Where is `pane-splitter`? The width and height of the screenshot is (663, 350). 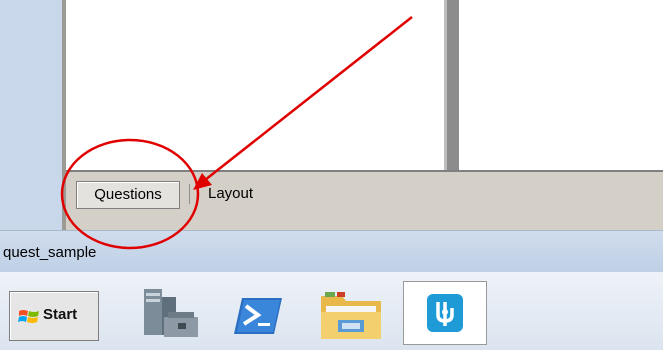
pane-splitter is located at coordinates (453, 86).